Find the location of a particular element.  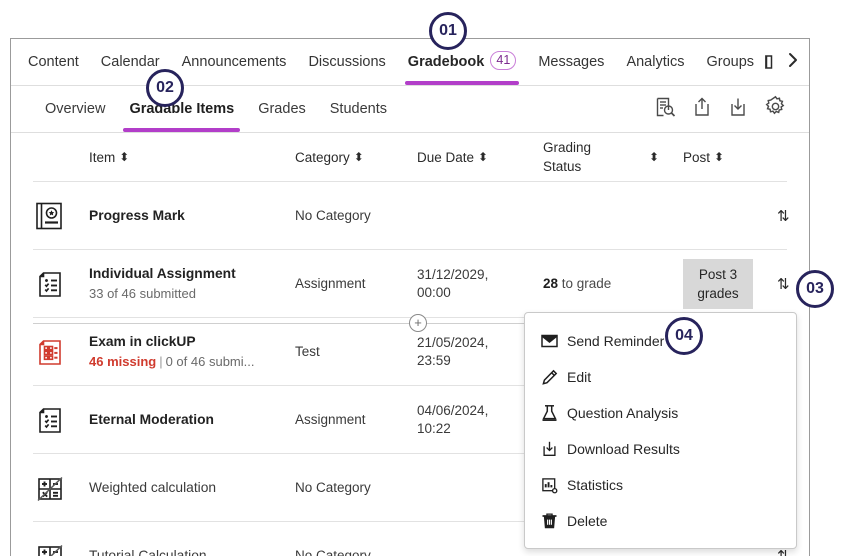

header-category: Category ⬍ is located at coordinates (356, 157).